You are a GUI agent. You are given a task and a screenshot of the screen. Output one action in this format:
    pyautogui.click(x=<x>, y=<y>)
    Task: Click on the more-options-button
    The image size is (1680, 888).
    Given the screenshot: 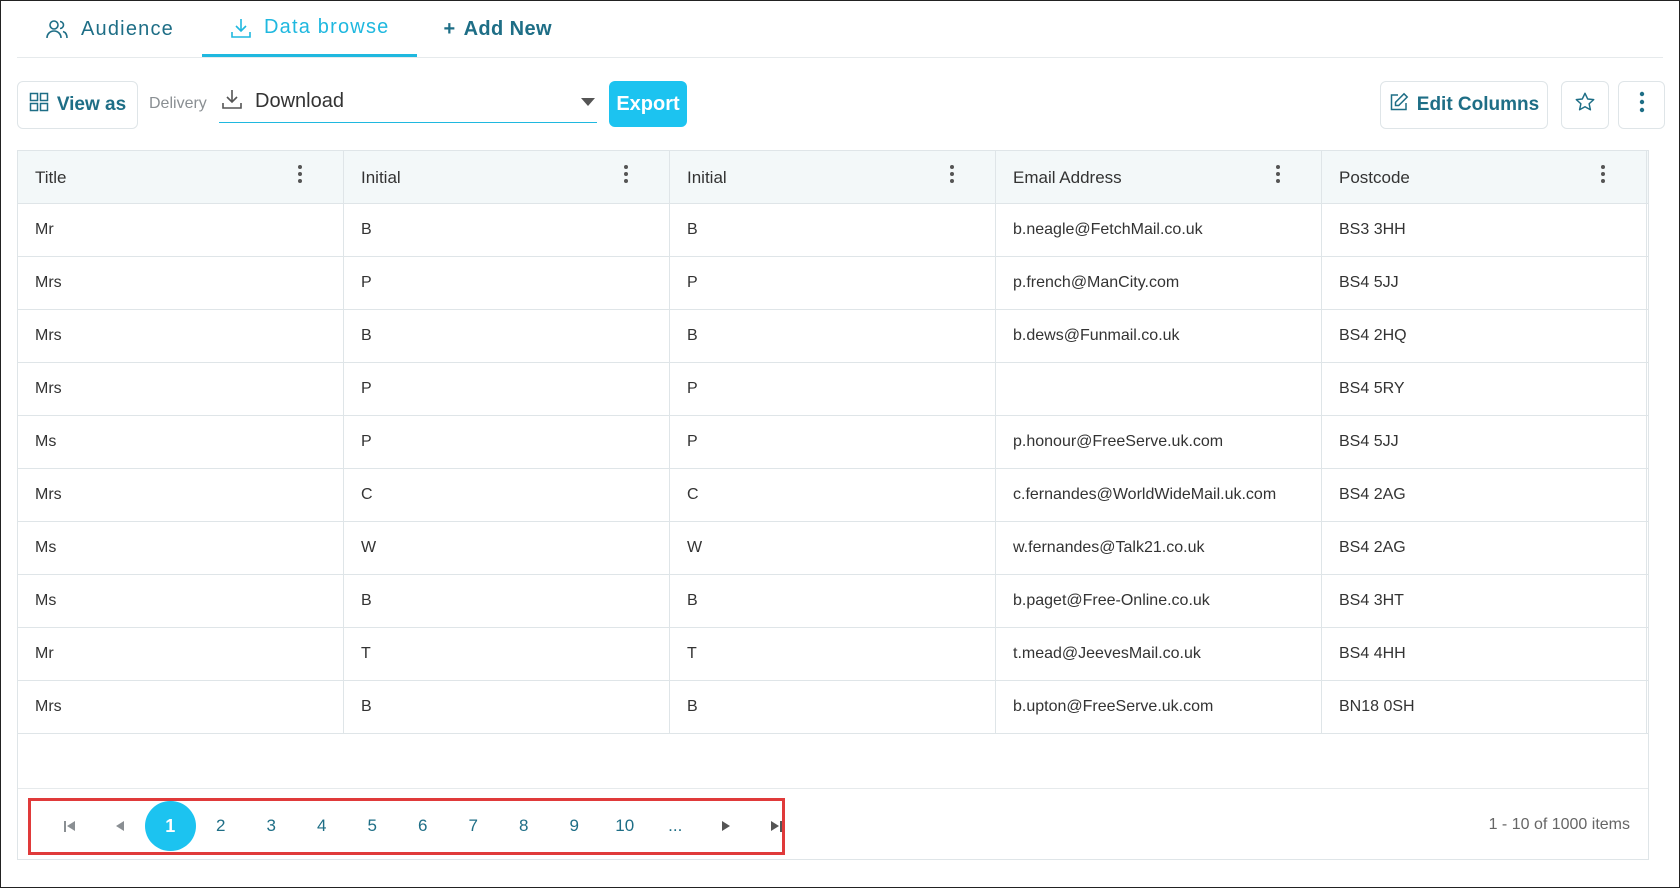 What is the action you would take?
    pyautogui.click(x=1641, y=105)
    